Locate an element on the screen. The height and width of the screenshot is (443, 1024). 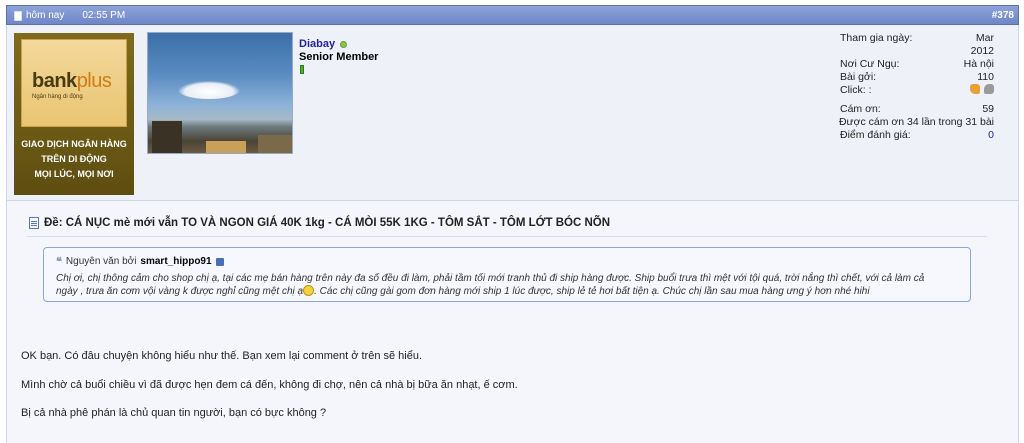
quote-icon: ❝ is located at coordinates (59, 262).